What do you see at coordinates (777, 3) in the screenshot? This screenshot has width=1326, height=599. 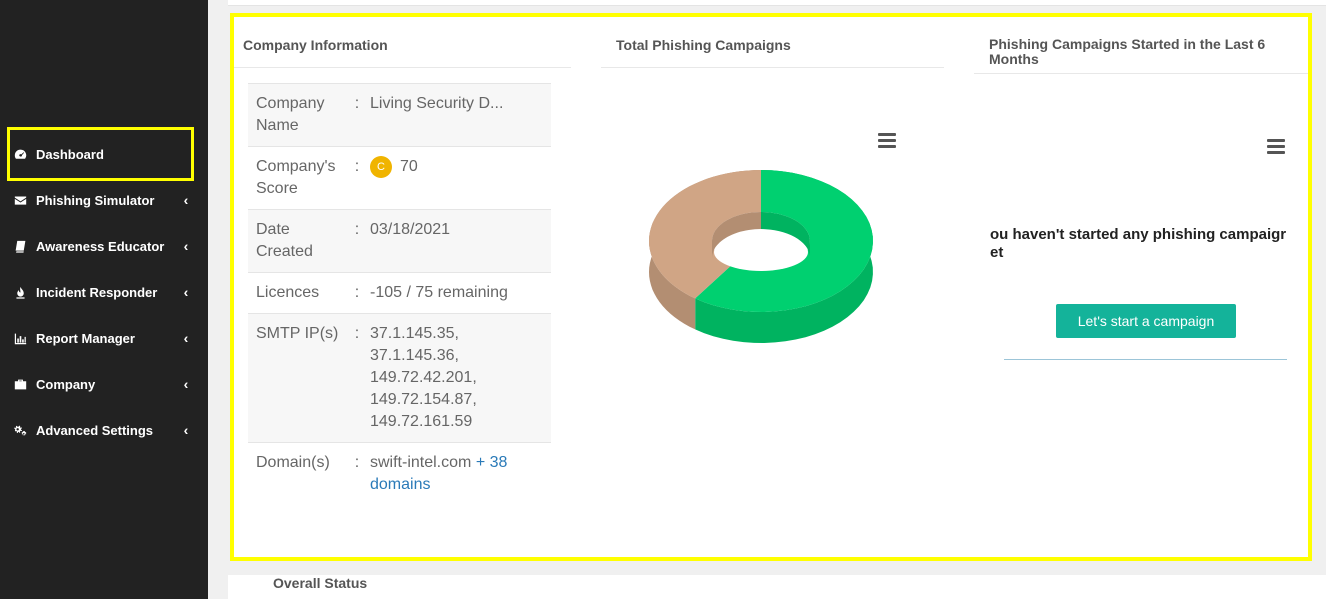 I see `top-strip` at bounding box center [777, 3].